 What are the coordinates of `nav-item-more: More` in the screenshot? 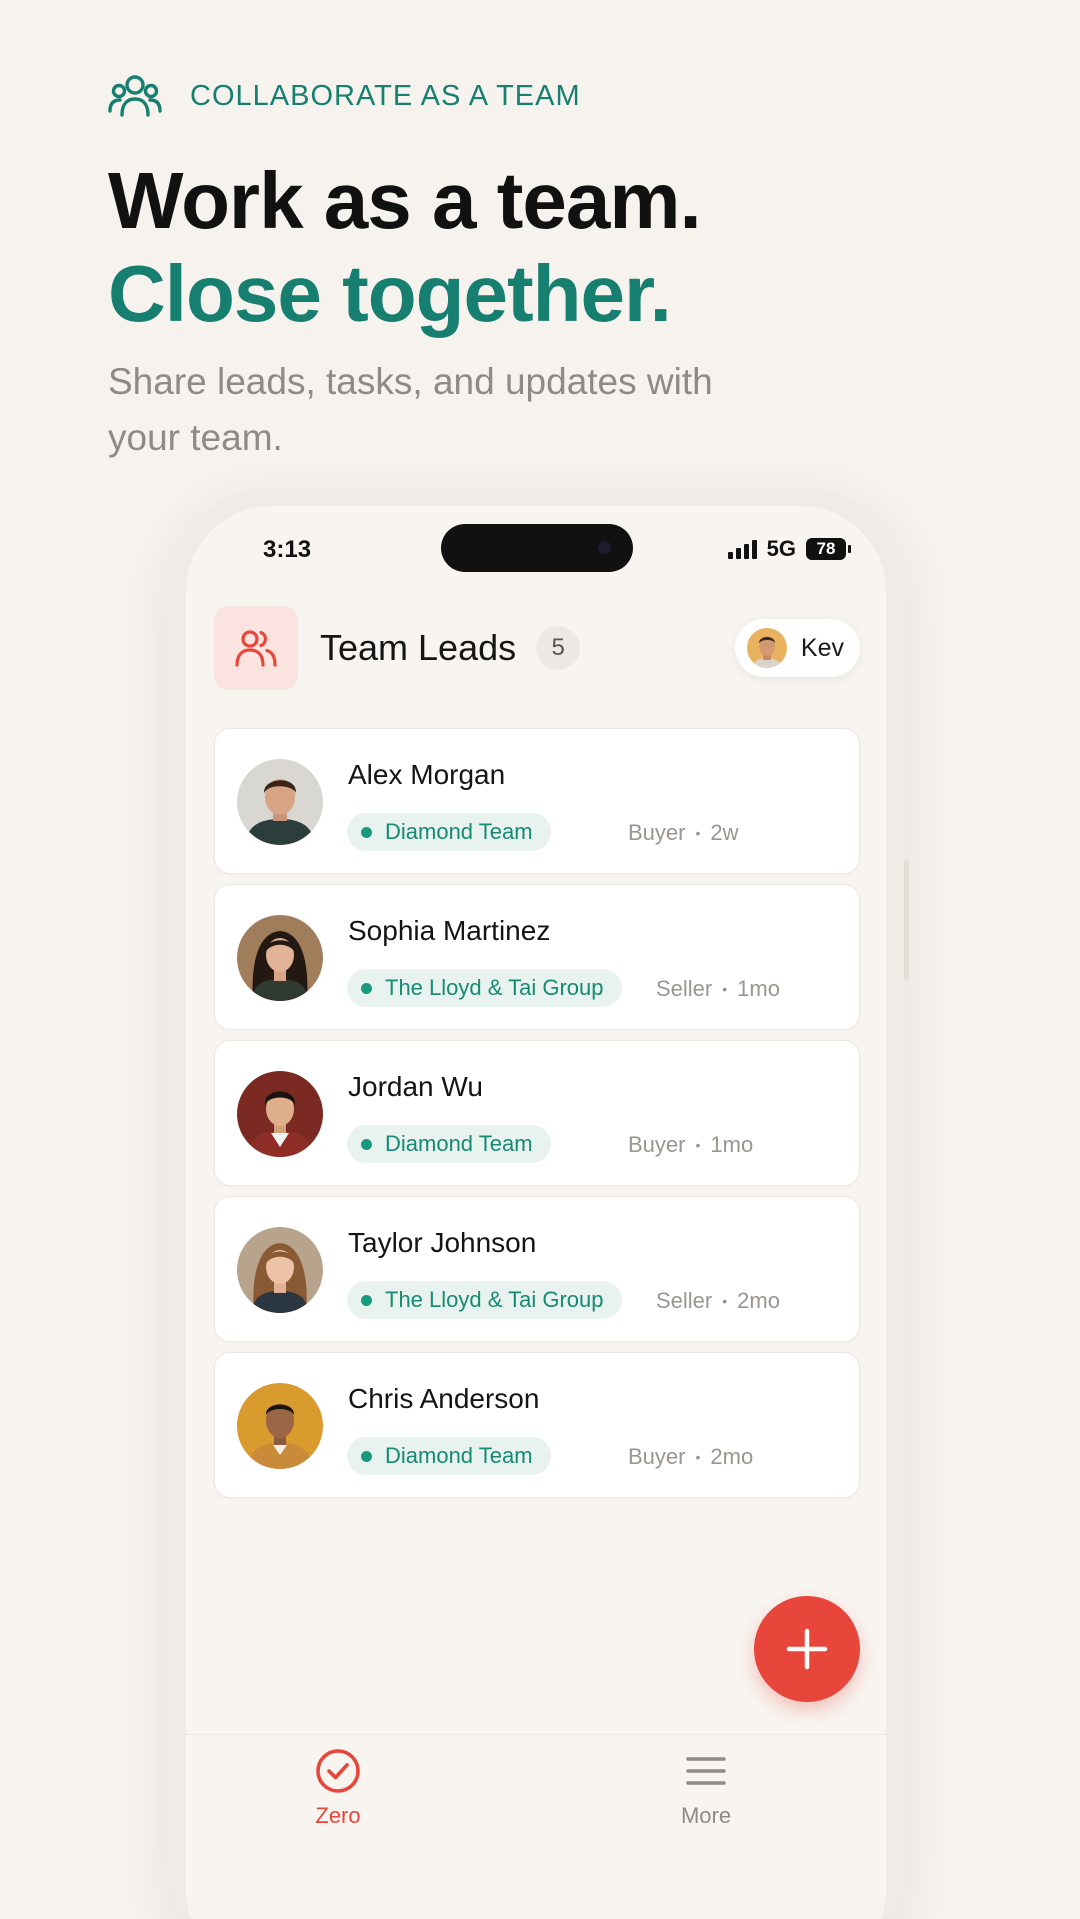 It's located at (706, 1788).